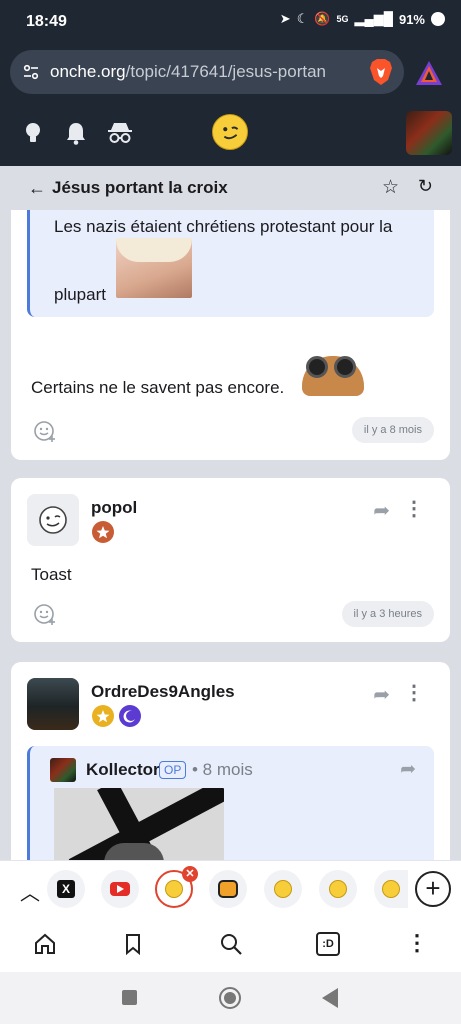  What do you see at coordinates (285, 18) in the screenshot?
I see `location-icon: ➤` at bounding box center [285, 18].